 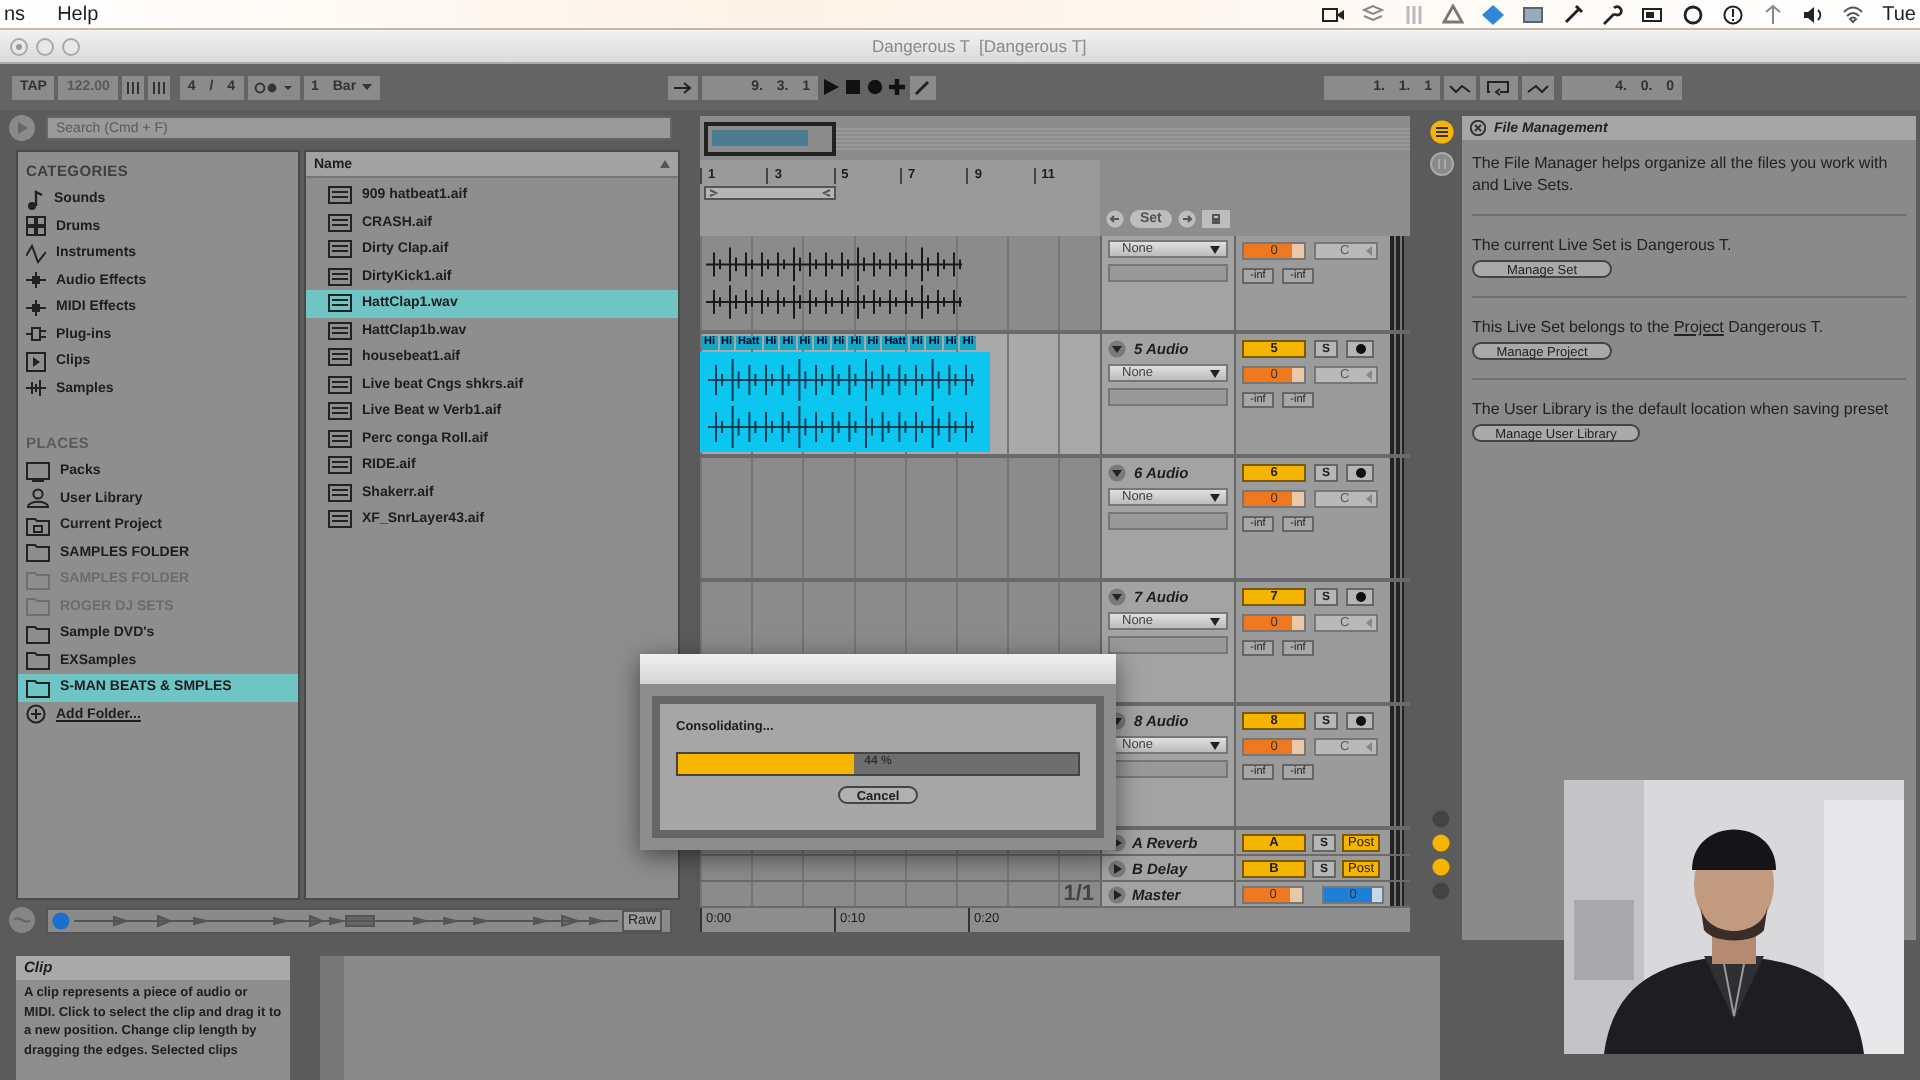 What do you see at coordinates (1613, 14) in the screenshot?
I see `tool-icon` at bounding box center [1613, 14].